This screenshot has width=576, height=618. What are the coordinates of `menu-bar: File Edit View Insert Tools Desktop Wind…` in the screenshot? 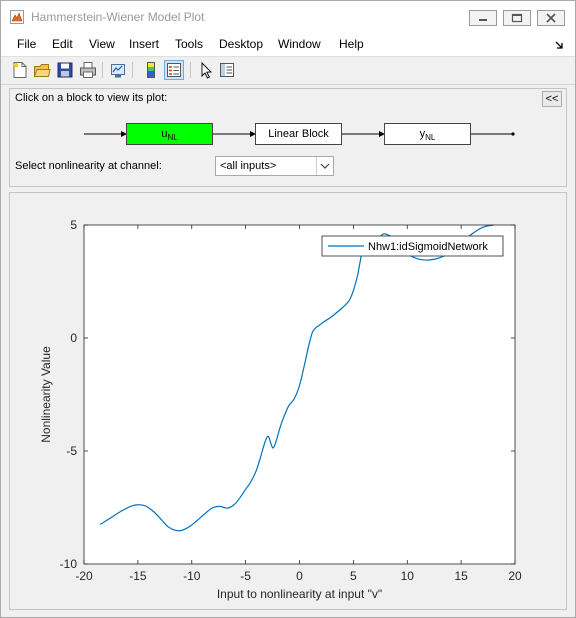 It's located at (288, 44).